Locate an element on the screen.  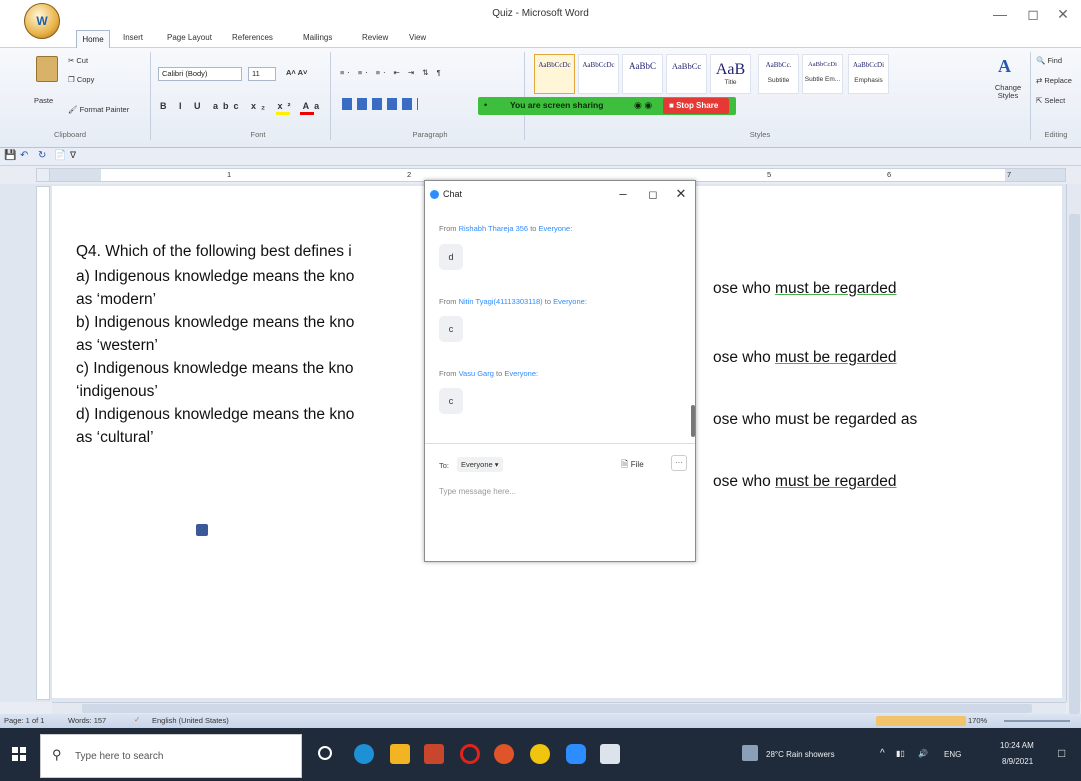
paste-button: Paste is located at coordinates (43, 100).